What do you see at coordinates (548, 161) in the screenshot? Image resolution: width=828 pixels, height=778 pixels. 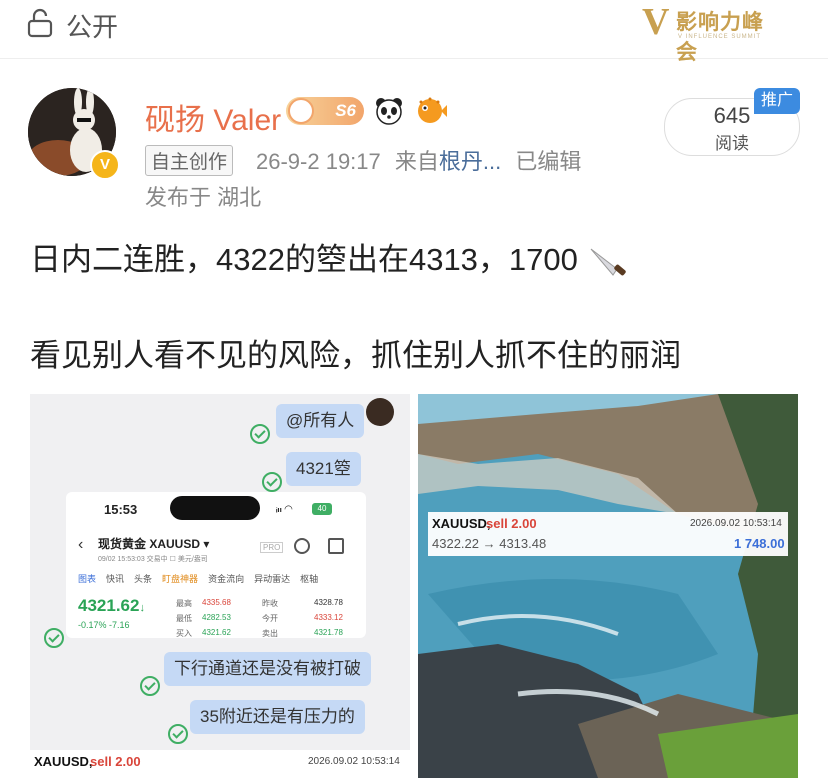 I see `edited-label: 已编辑` at bounding box center [548, 161].